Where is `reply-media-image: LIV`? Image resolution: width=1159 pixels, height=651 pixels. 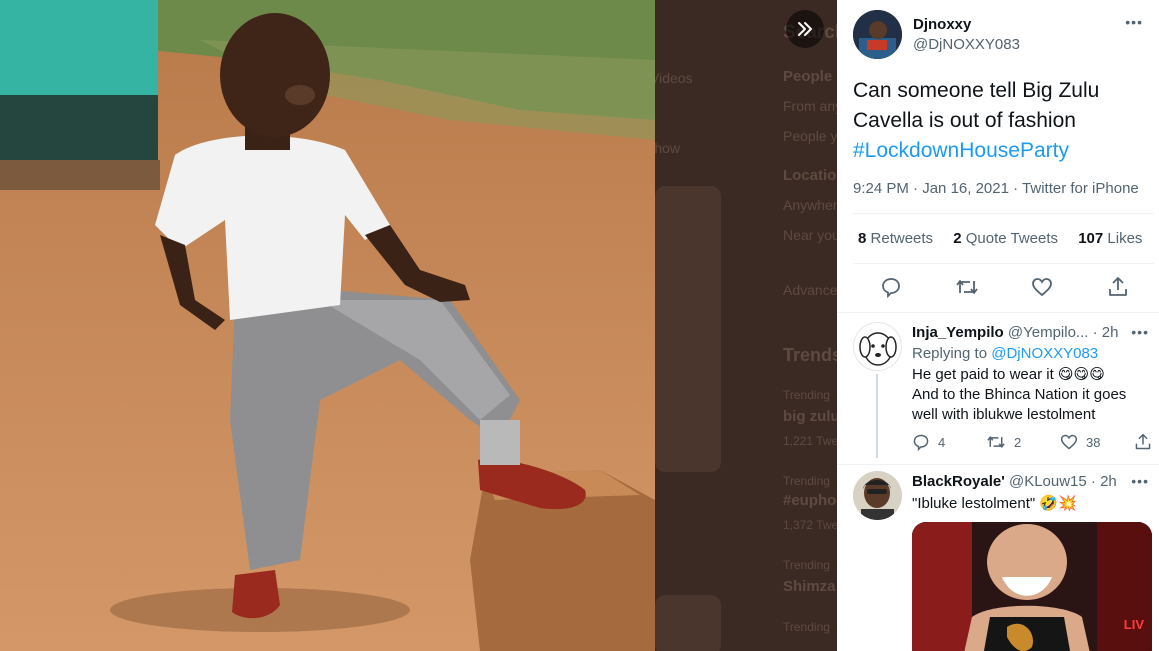 reply-media-image: LIV is located at coordinates (1032, 586).